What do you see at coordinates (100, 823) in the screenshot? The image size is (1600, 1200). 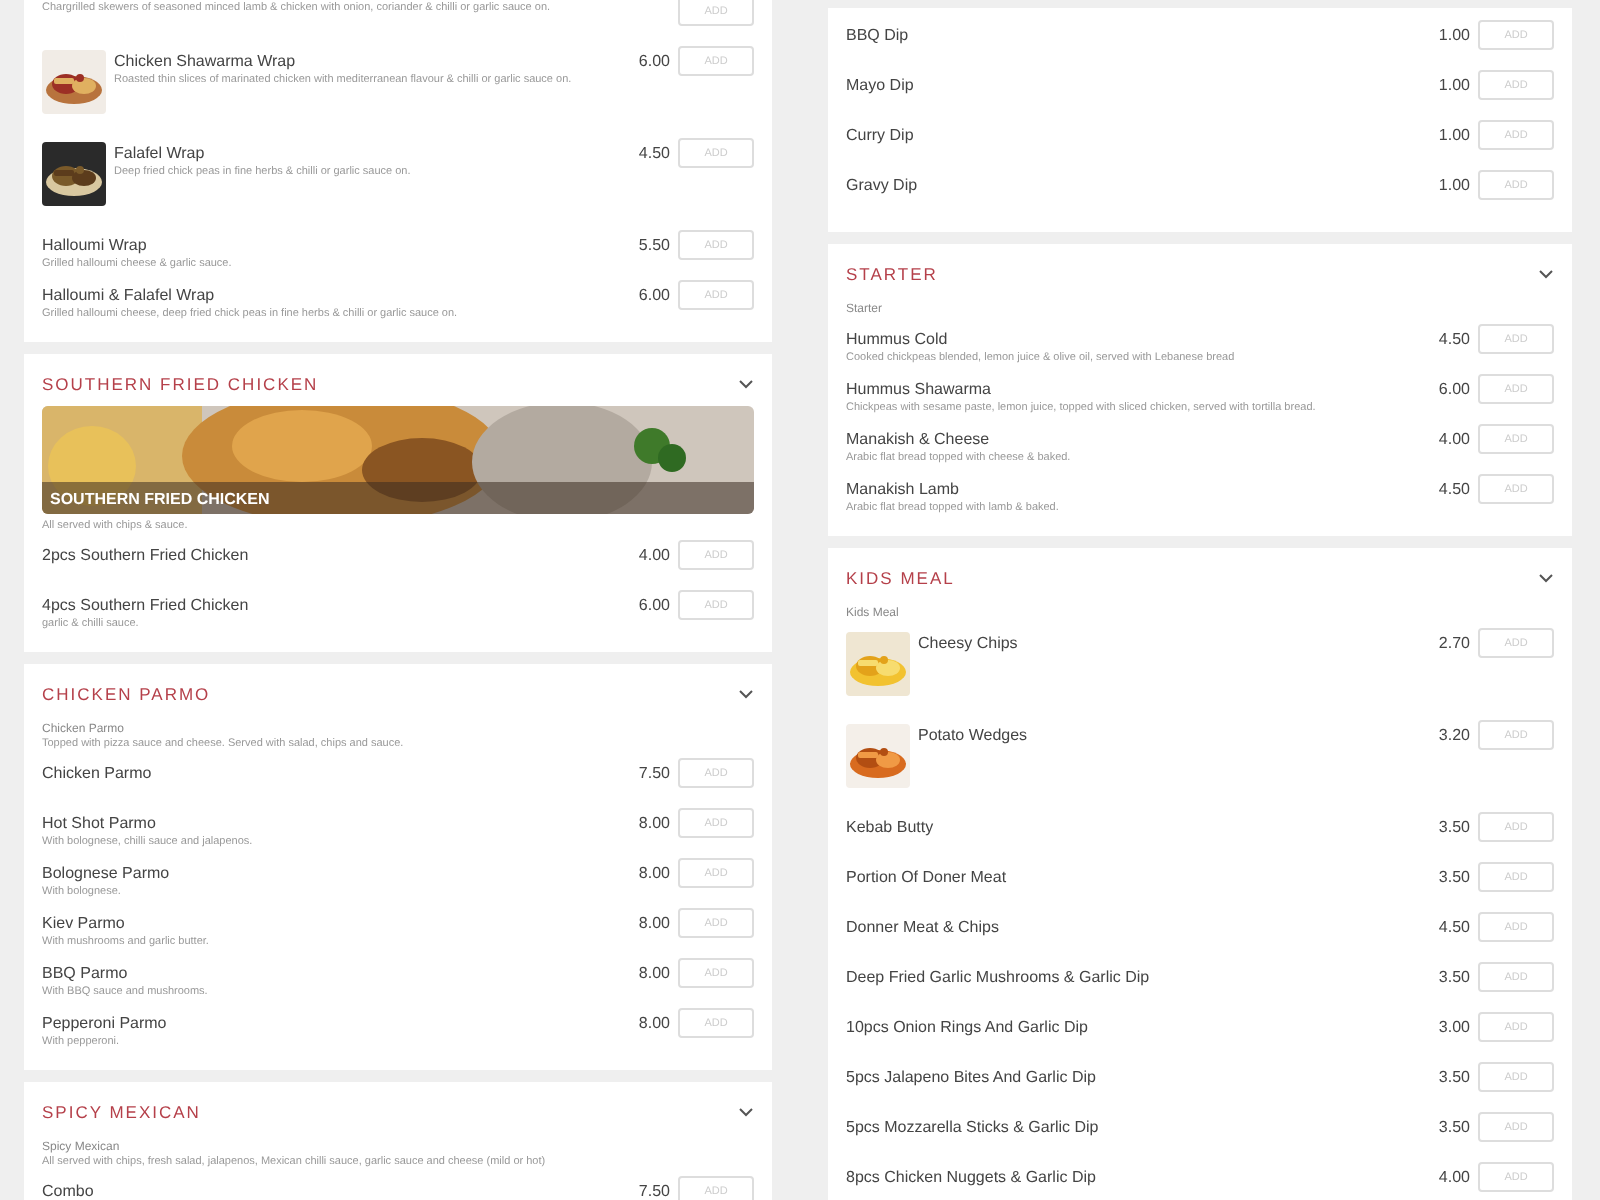 I see `item-name: Hot Shot Parmo` at bounding box center [100, 823].